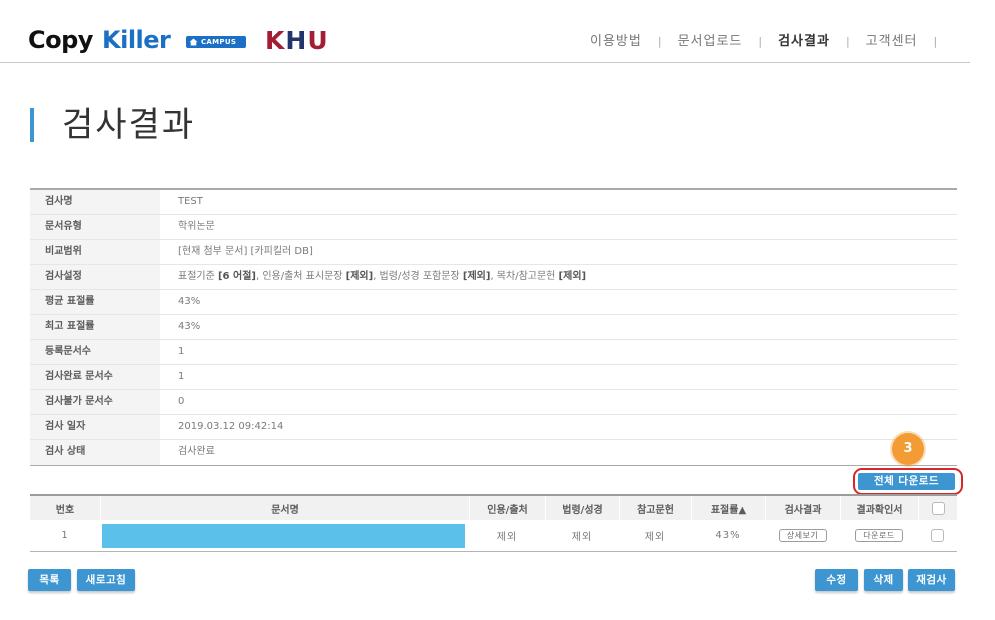  I want to click on summary-value: [현재 첨부 문서] [카피킬러 DB], so click(245, 251).